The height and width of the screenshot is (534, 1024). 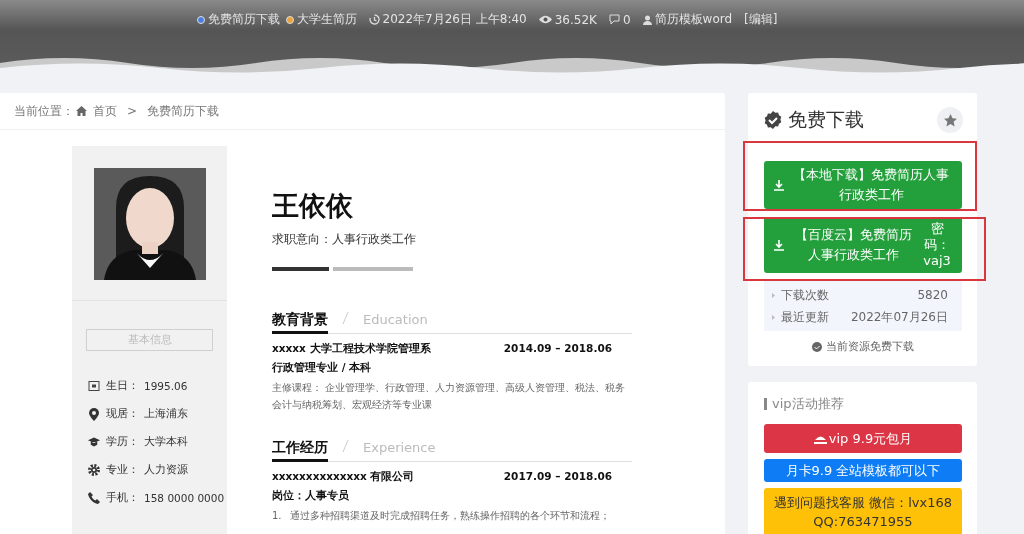 I want to click on star-icon, so click(x=950, y=120).